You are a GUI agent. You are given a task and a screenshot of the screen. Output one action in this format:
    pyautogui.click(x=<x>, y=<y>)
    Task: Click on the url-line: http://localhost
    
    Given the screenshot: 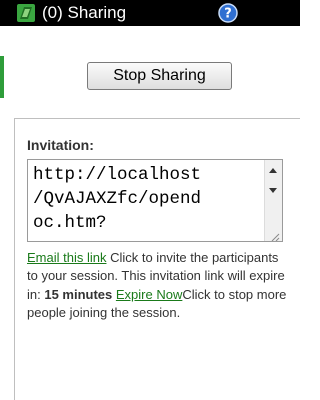 What is the action you would take?
    pyautogui.click(x=117, y=175)
    